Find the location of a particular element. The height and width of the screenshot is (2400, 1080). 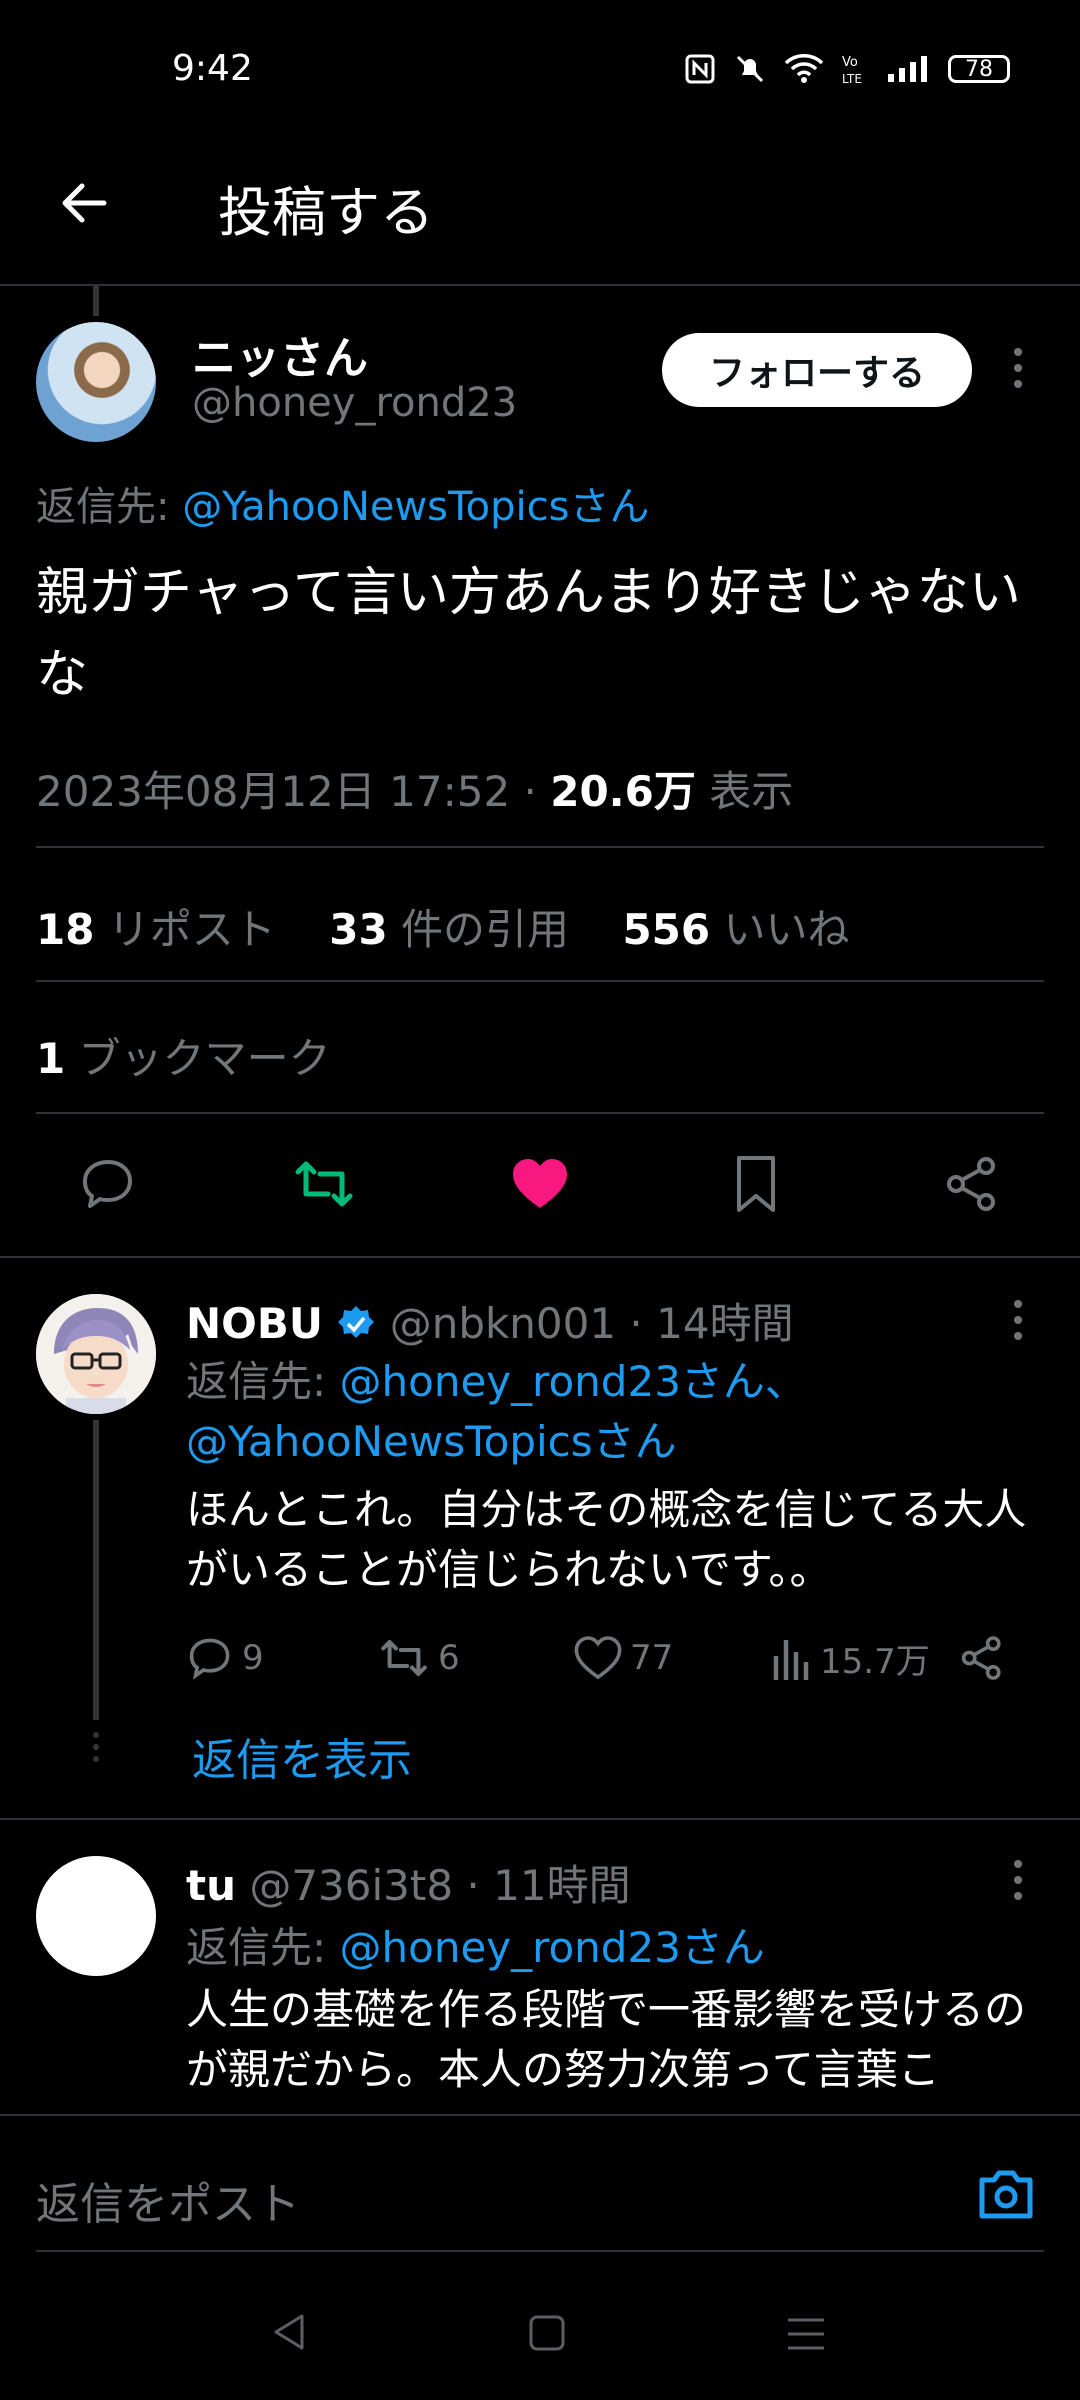

reply-to: 返信先: @honey_rond23さん is located at coordinates (475, 1944).